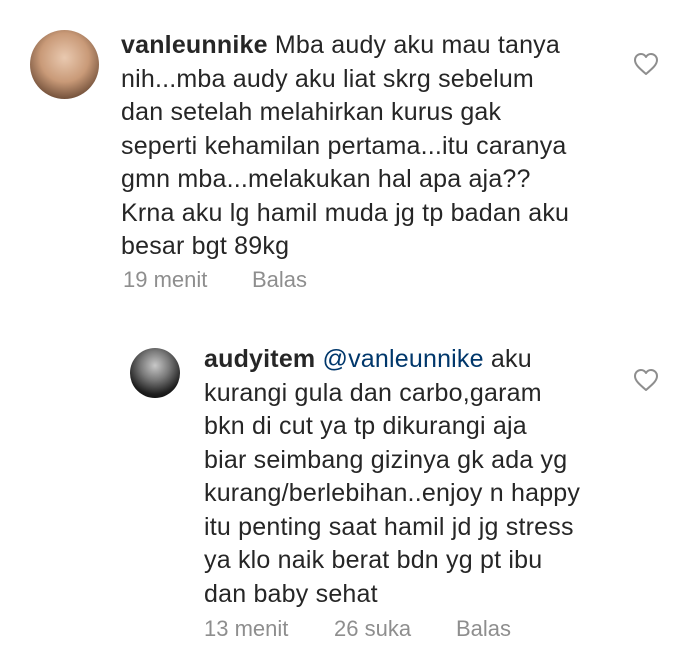 The width and height of the screenshot is (700, 660). I want to click on comment-line: Krna aku lg hamil muda jg tp badan aku, so click(345, 212).